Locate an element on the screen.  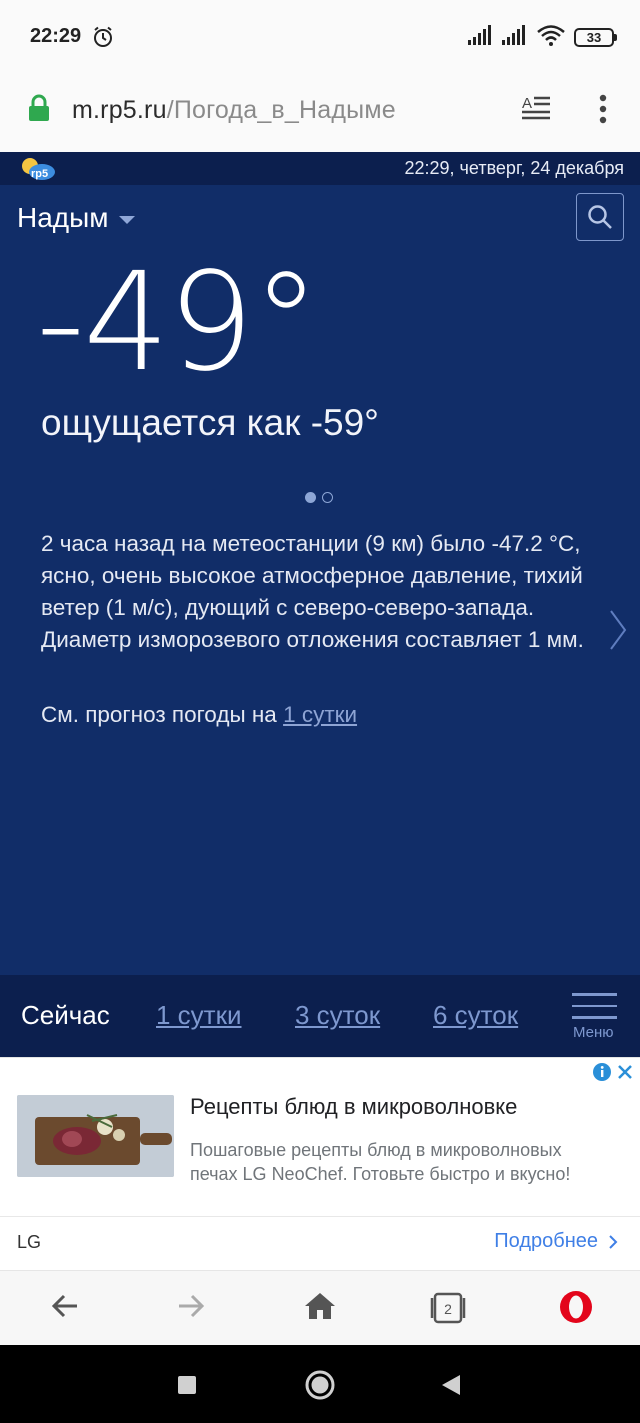
carousel-dot-active is located at coordinates (310, 497).